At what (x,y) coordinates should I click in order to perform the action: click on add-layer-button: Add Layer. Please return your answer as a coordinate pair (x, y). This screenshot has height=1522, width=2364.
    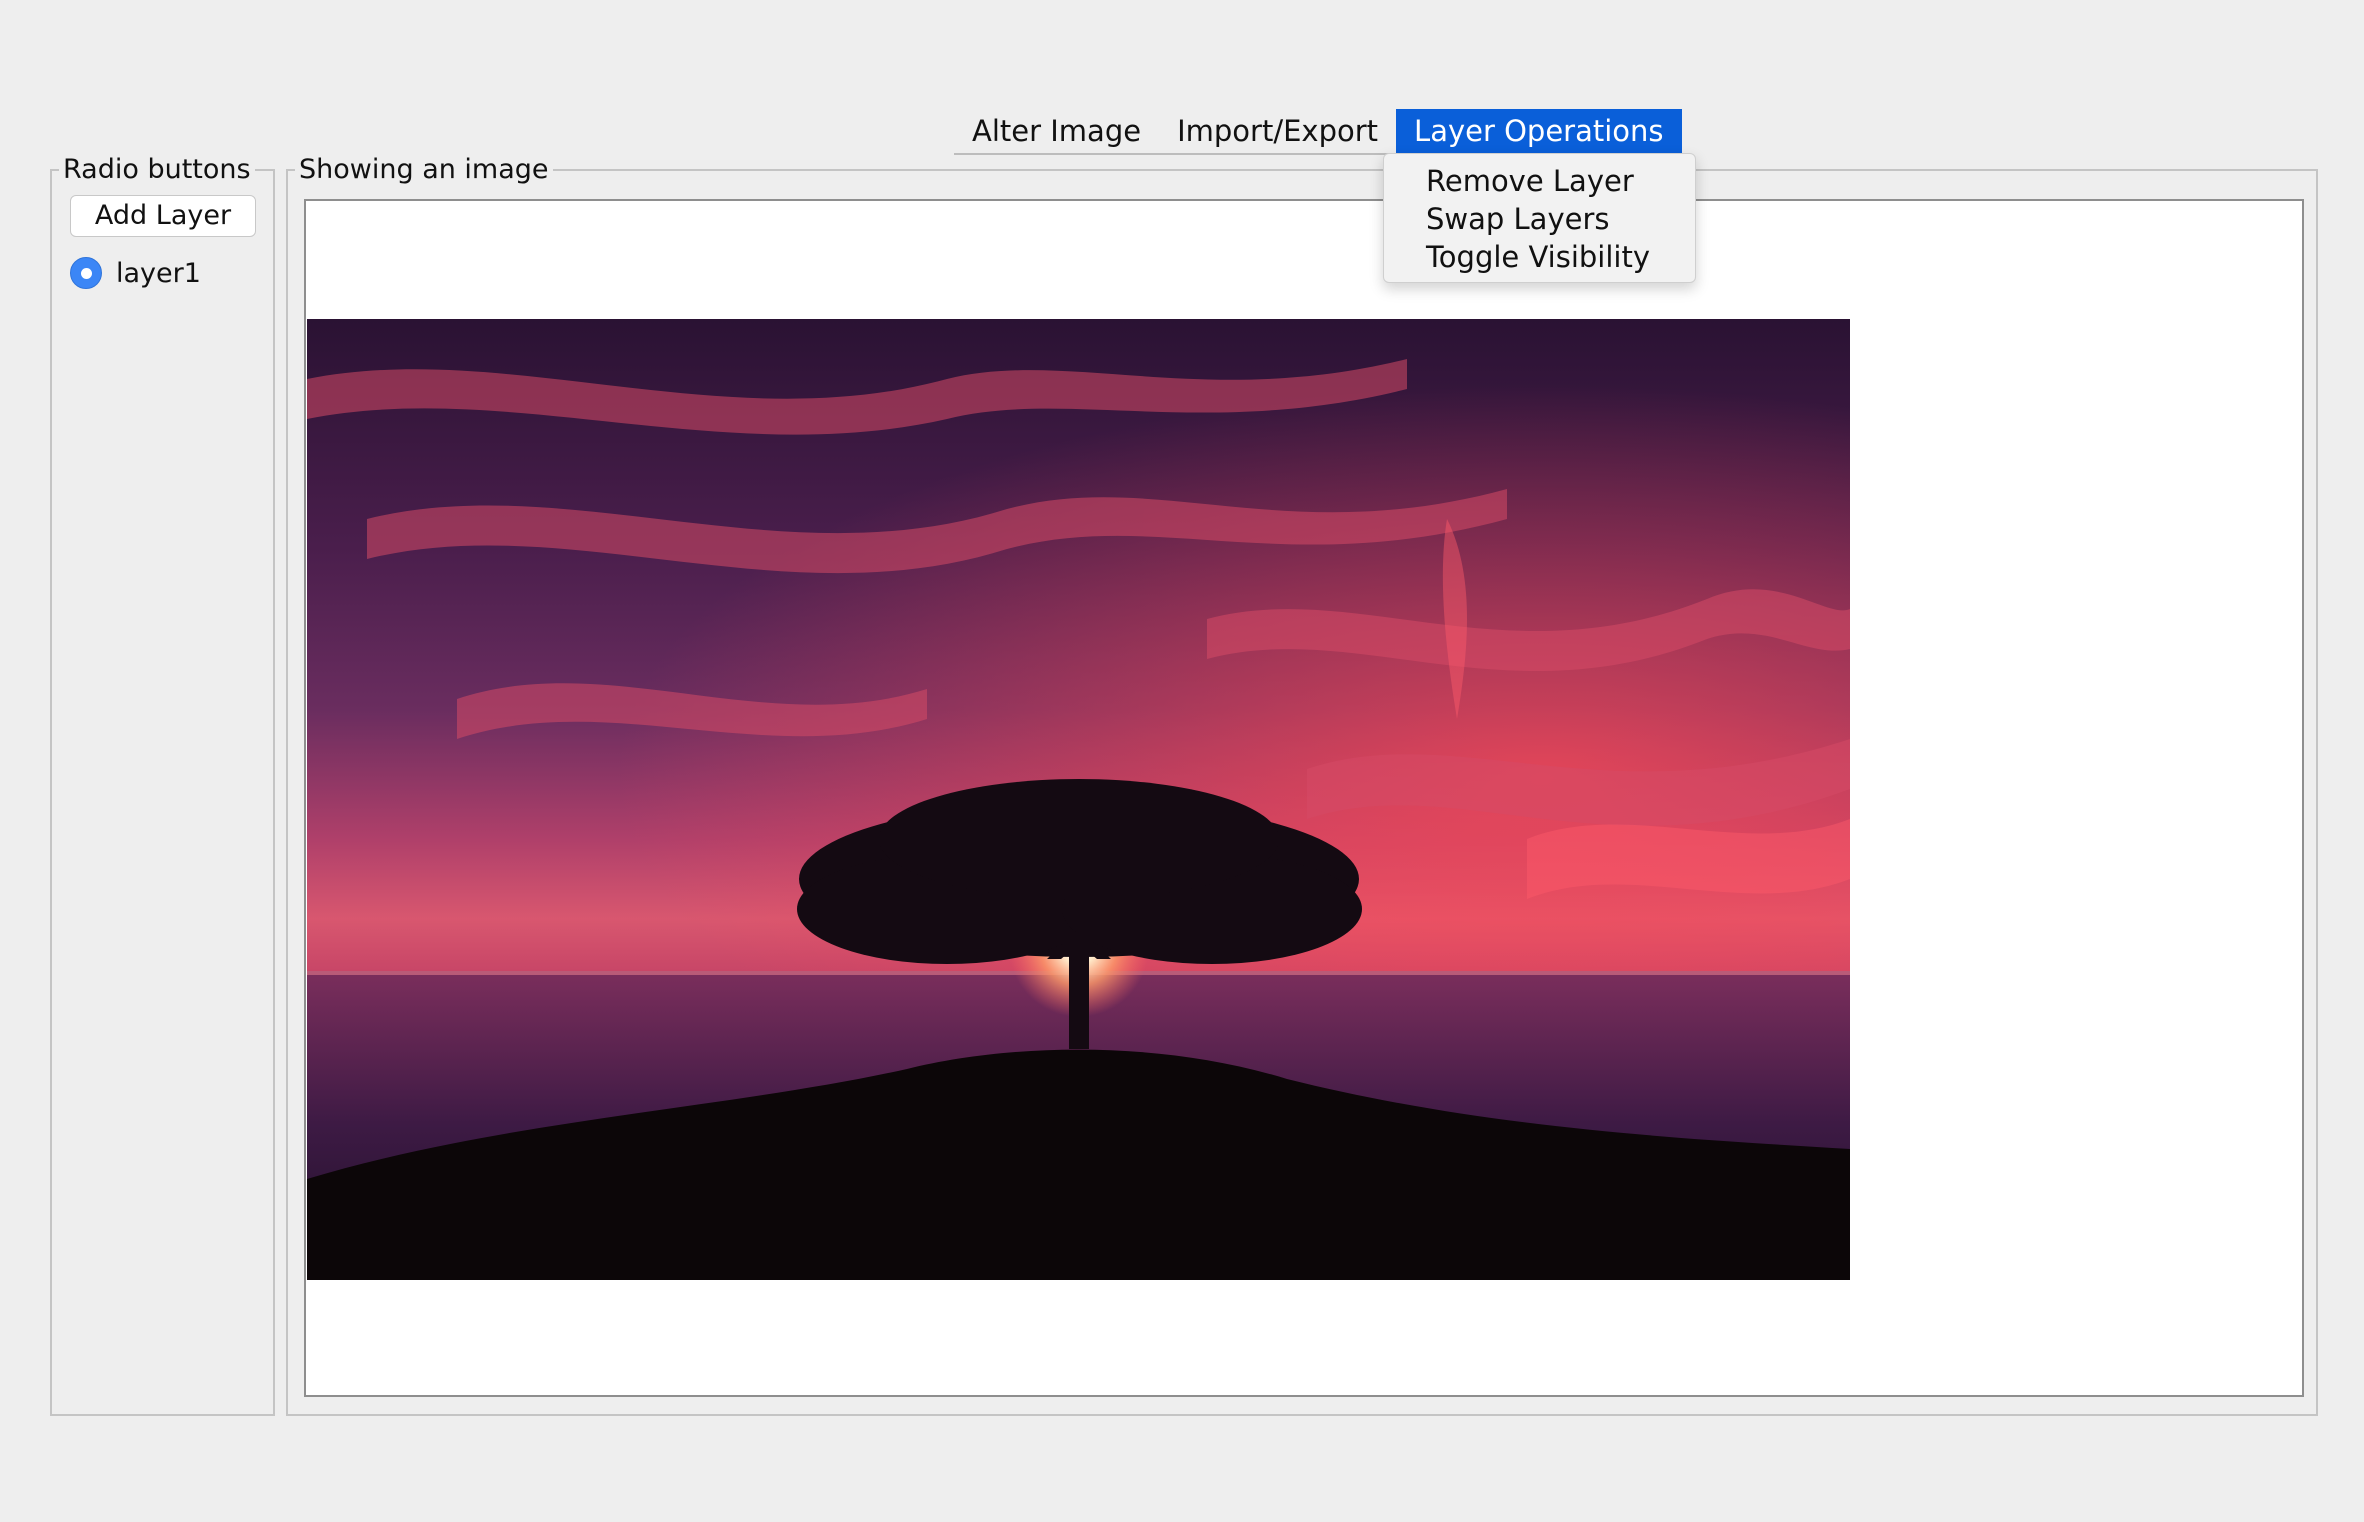
    Looking at the image, I should click on (163, 216).